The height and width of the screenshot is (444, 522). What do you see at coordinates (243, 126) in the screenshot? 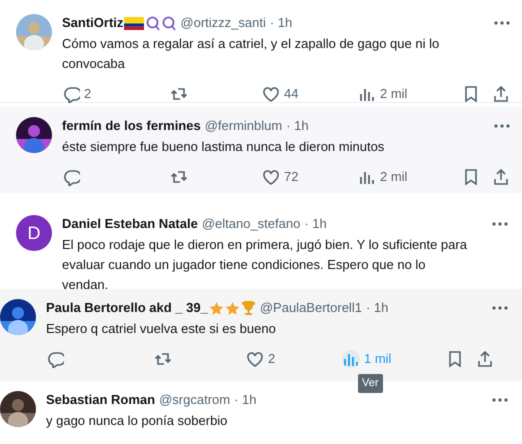
I see `user-handle: @ferminblum` at bounding box center [243, 126].